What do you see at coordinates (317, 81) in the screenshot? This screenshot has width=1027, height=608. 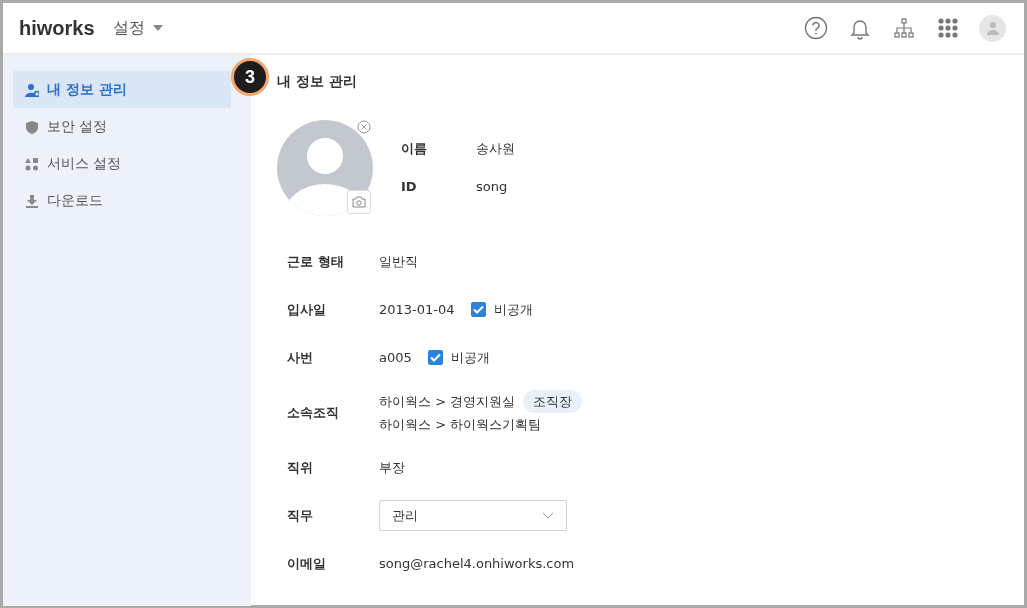 I see `page-title: 내 정보 관리` at bounding box center [317, 81].